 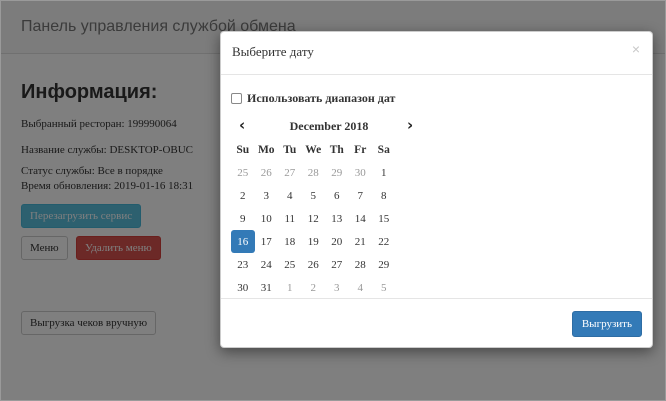 I want to click on calendar-day: 15, so click(x=384, y=218).